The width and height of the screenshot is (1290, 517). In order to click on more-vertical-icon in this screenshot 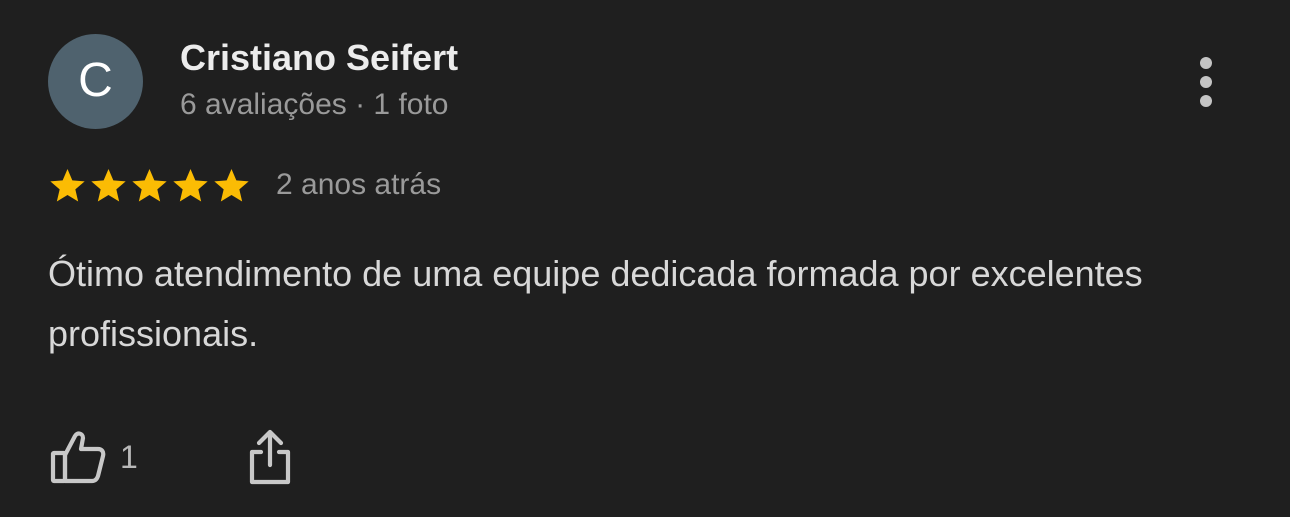, I will do `click(1206, 82)`.